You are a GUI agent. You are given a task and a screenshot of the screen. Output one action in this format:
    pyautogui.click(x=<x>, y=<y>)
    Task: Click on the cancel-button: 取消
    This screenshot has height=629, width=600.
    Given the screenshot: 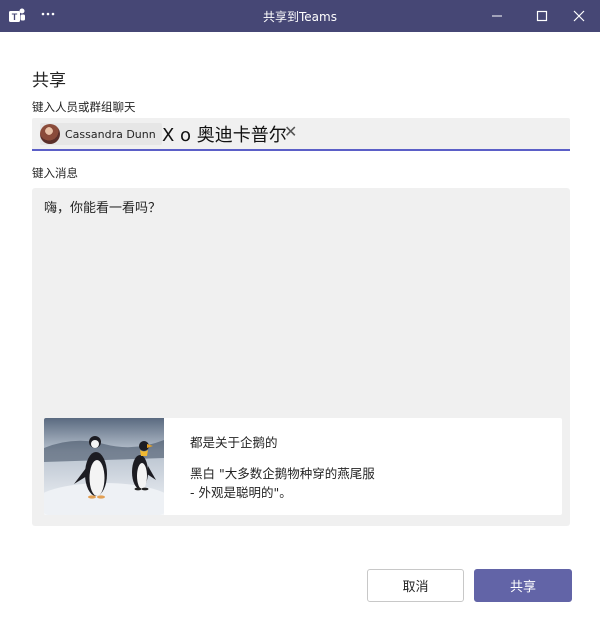 What is the action you would take?
    pyautogui.click(x=415, y=585)
    